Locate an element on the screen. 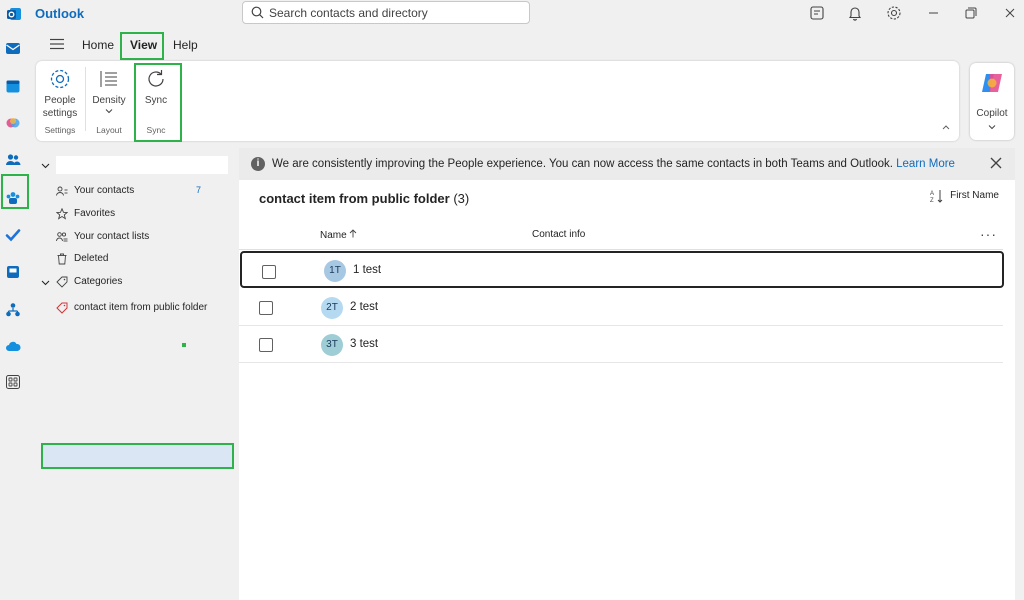 The height and width of the screenshot is (600, 1024). search-box is located at coordinates (386, 12).